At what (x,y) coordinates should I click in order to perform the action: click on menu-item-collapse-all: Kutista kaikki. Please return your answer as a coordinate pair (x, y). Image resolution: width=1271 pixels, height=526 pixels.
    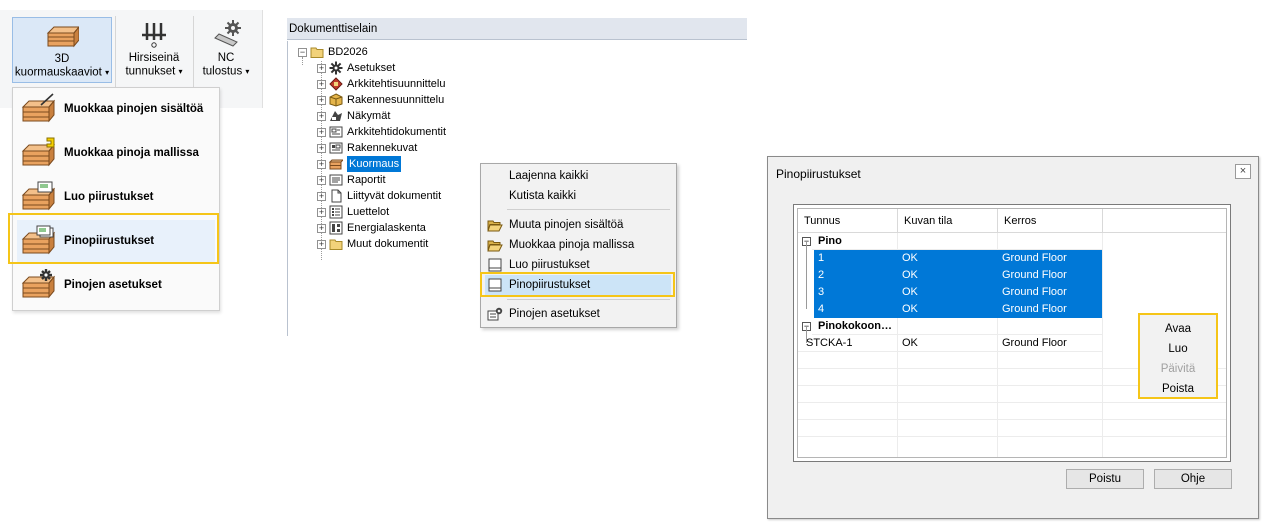
    Looking at the image, I should click on (578, 196).